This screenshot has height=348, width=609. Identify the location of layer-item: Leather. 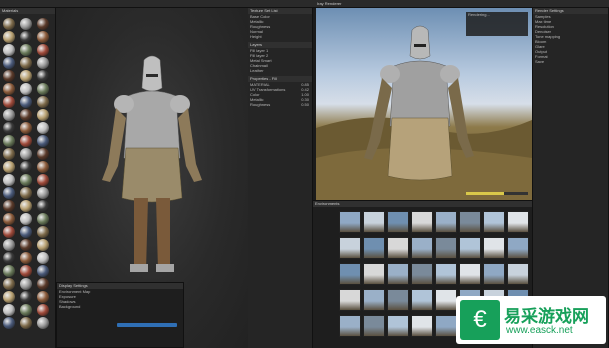
(280, 70).